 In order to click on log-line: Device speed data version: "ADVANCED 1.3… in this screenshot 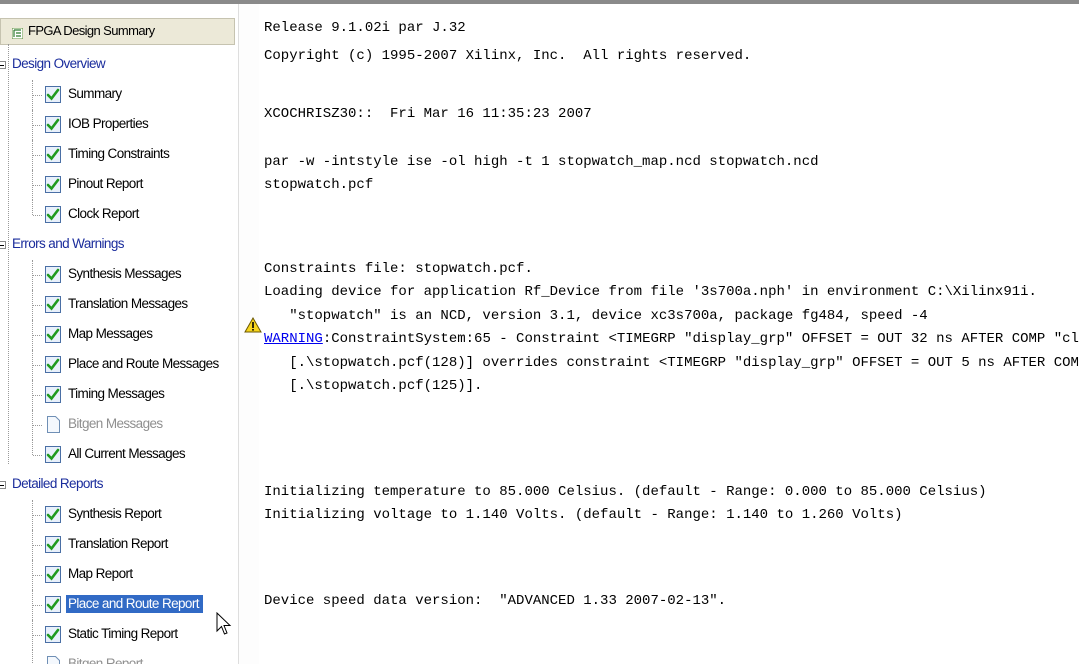, I will do `click(495, 601)`.